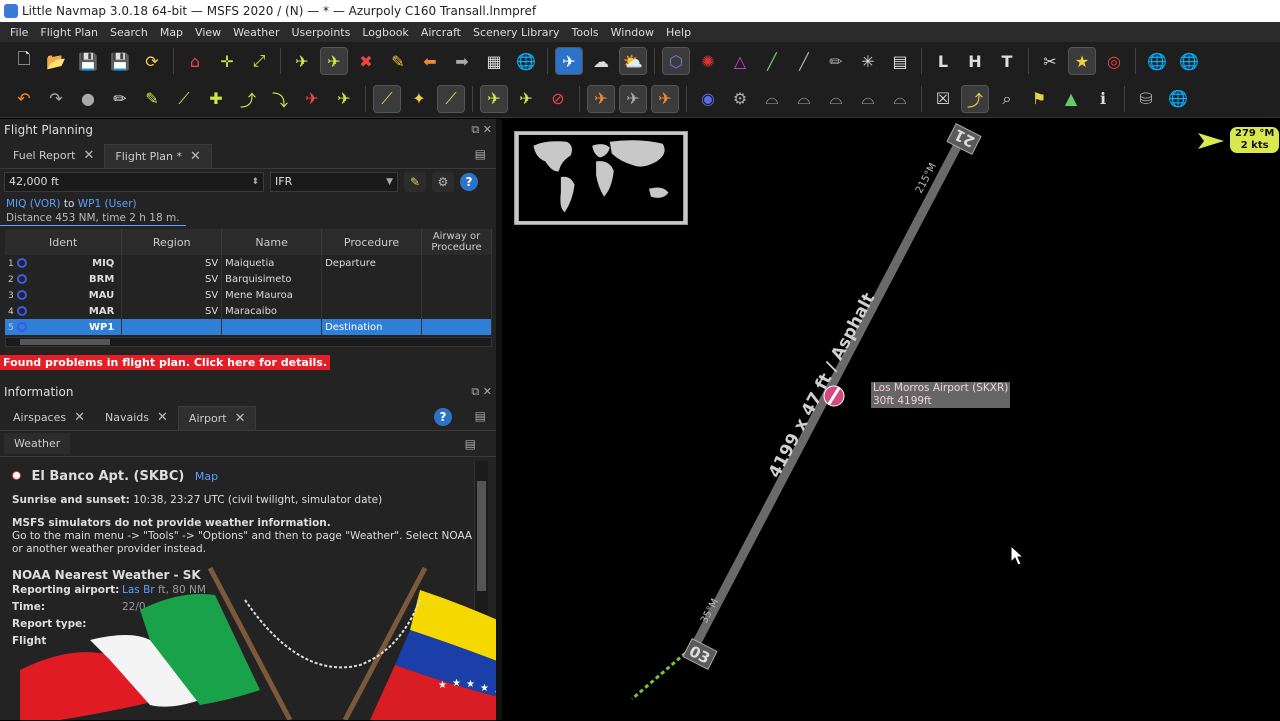  I want to click on airspace-icon: ⬡, so click(676, 61).